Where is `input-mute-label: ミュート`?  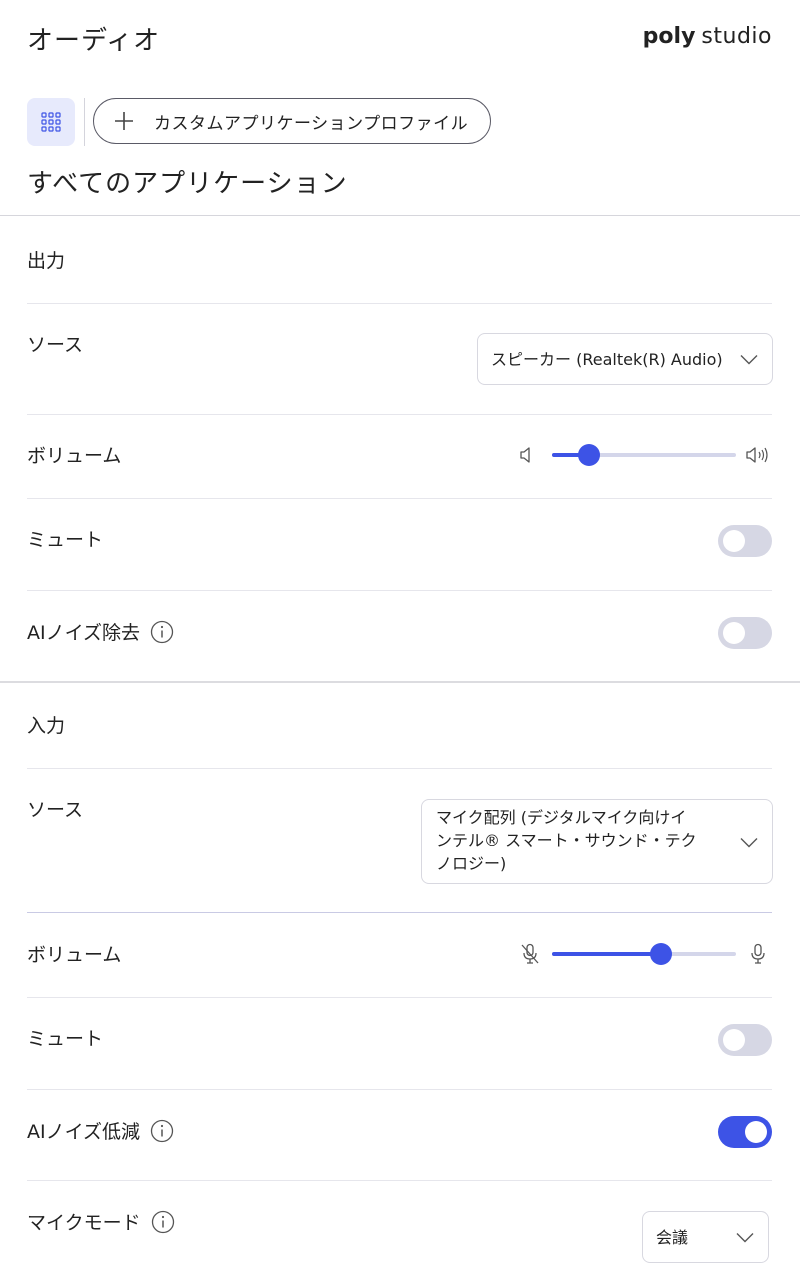 input-mute-label: ミュート is located at coordinates (65, 1039).